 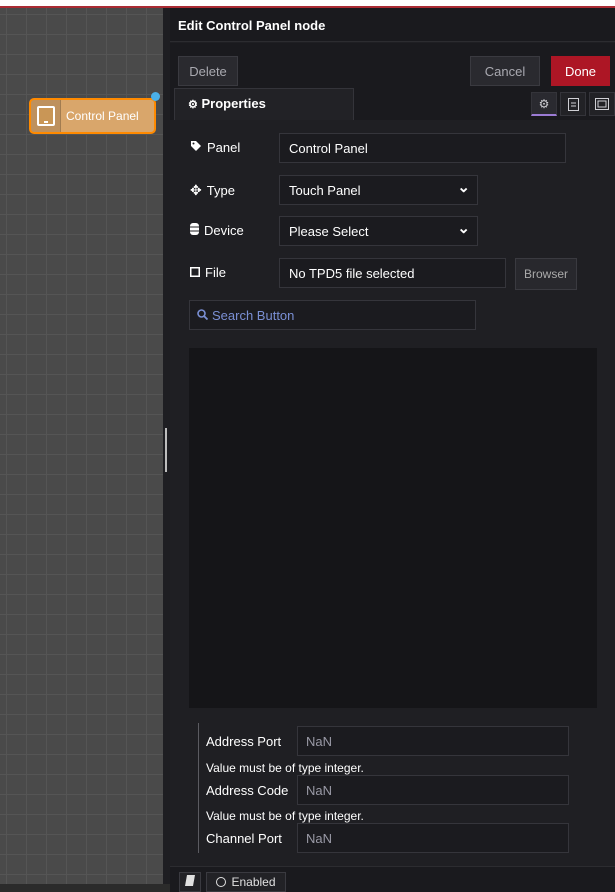 I want to click on address-code-error: Value must be of type integer., so click(x=285, y=816).